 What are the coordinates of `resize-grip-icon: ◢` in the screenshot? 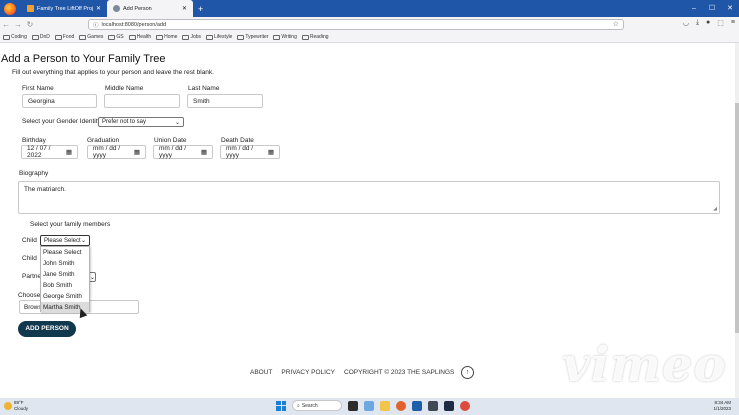 It's located at (715, 209).